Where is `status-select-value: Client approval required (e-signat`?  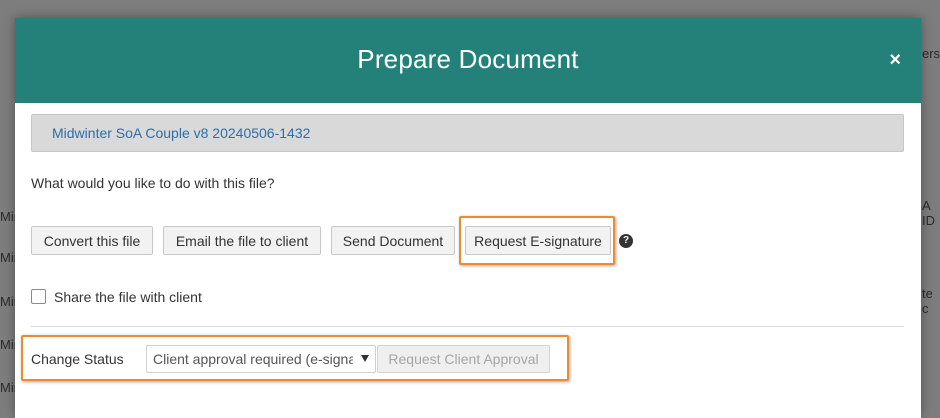
status-select-value: Client approval required (e-signat is located at coordinates (253, 359).